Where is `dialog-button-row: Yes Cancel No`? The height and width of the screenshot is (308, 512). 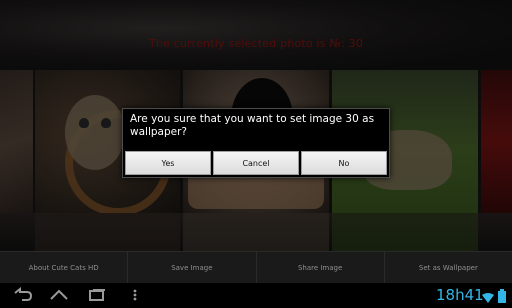 dialog-button-row: Yes Cancel No is located at coordinates (256, 163).